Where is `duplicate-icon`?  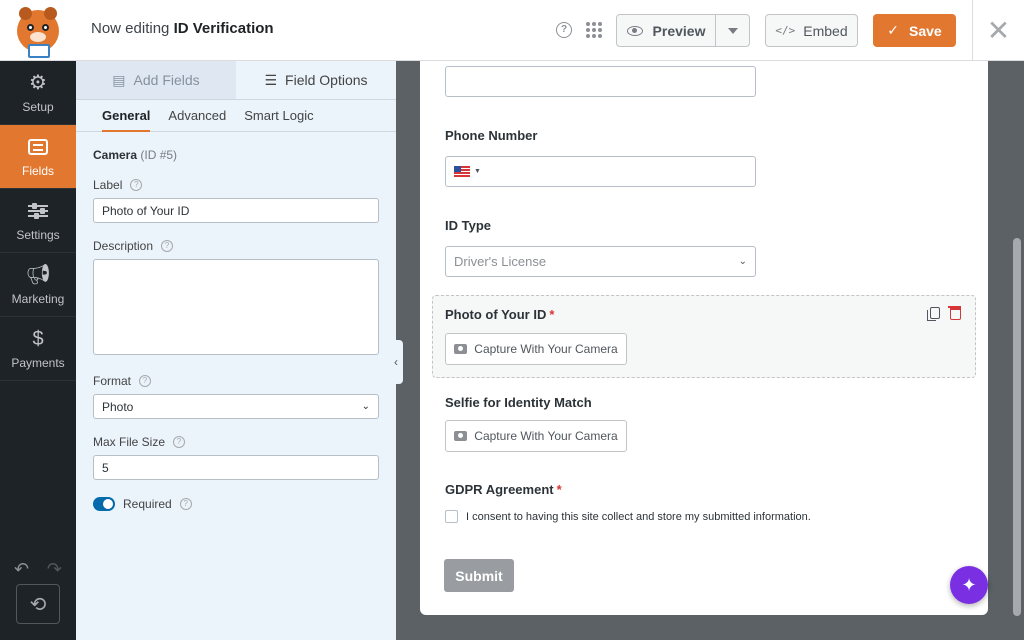 duplicate-icon is located at coordinates (933, 314).